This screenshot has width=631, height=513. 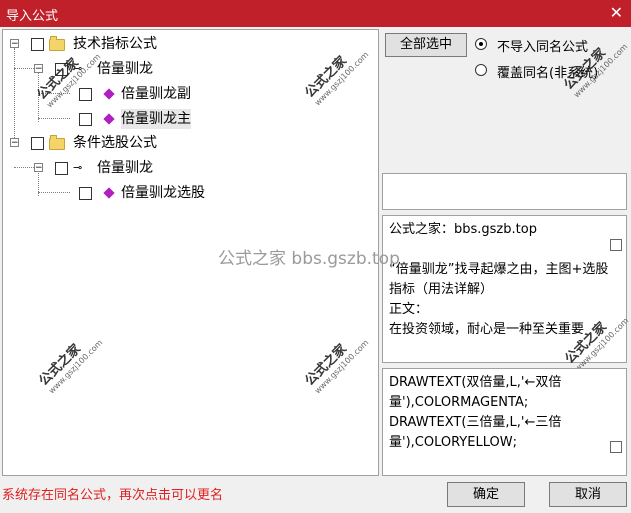 I want to click on tree-node-condition-formulas: − 条件选股公式, so click(x=188, y=143).